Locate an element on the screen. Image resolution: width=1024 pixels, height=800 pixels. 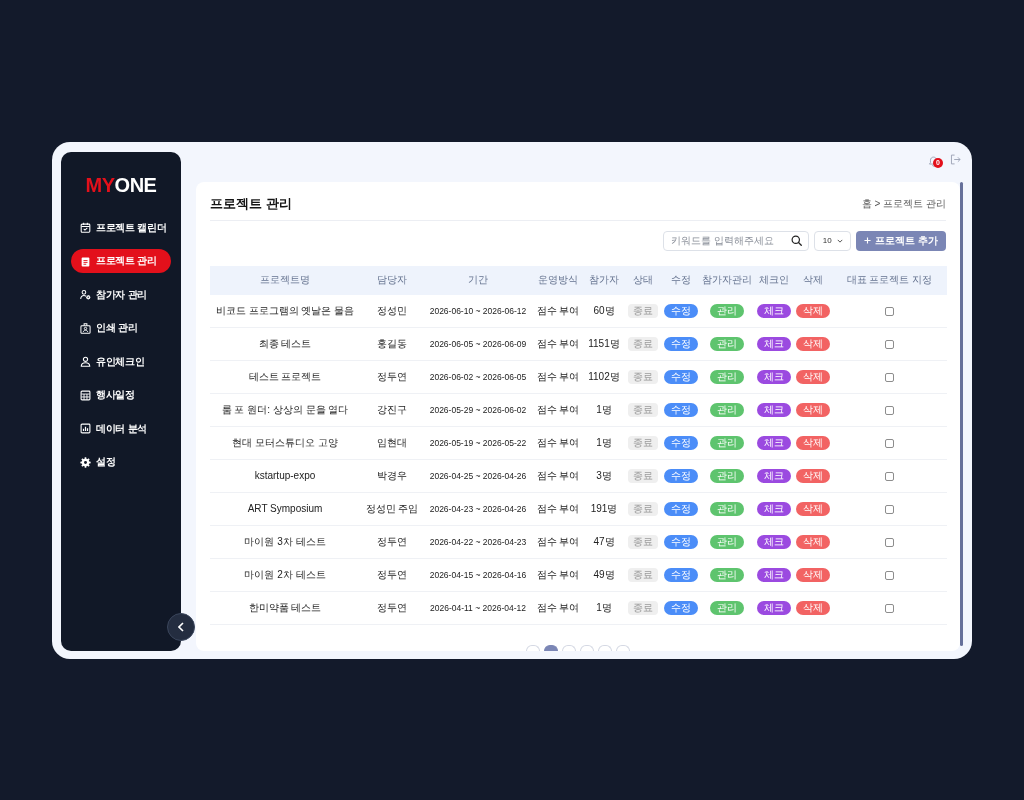
table-cell: 49명 is located at coordinates (604, 574).